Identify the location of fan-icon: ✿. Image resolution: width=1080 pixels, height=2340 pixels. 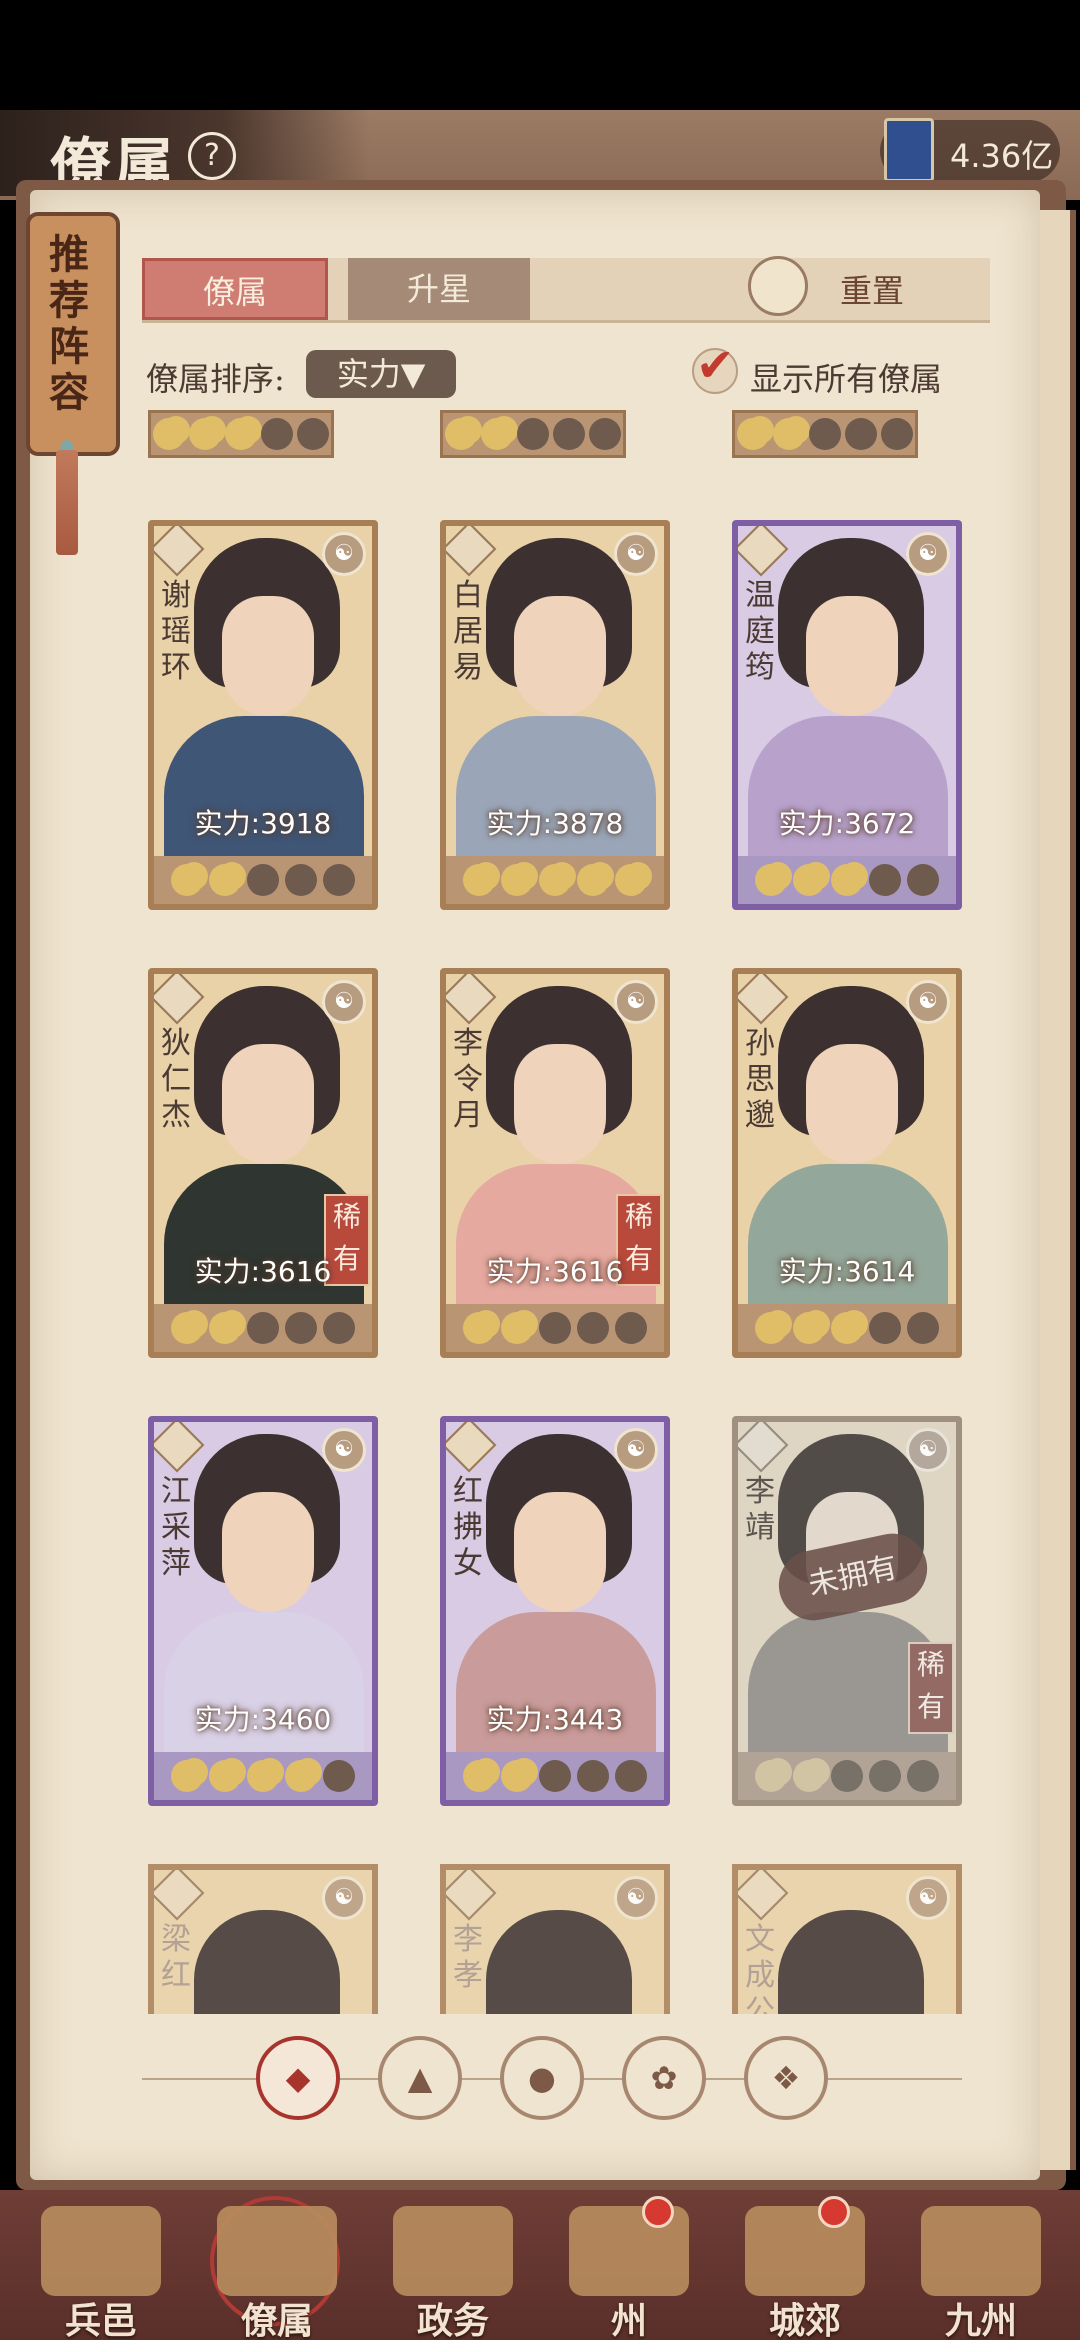
(664, 2078).